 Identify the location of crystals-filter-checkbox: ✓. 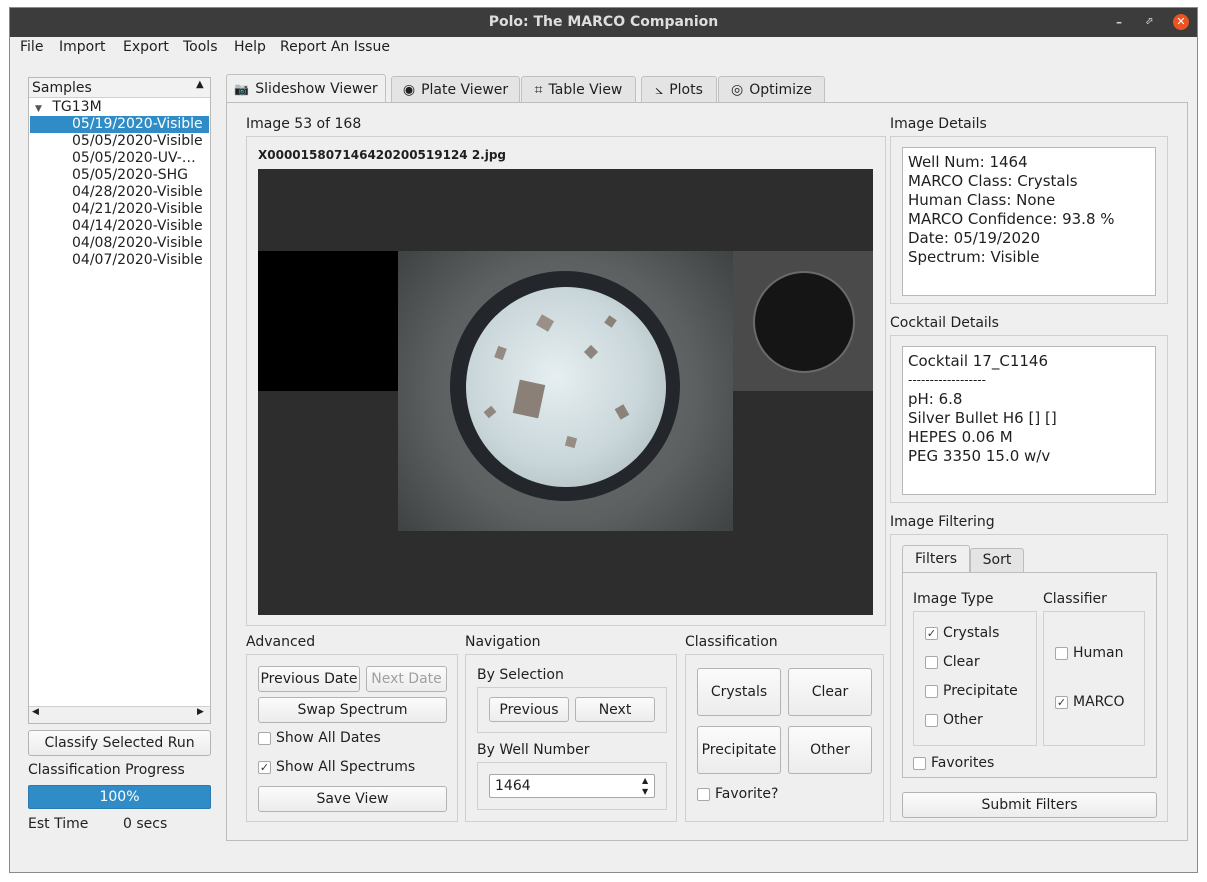
(931, 633).